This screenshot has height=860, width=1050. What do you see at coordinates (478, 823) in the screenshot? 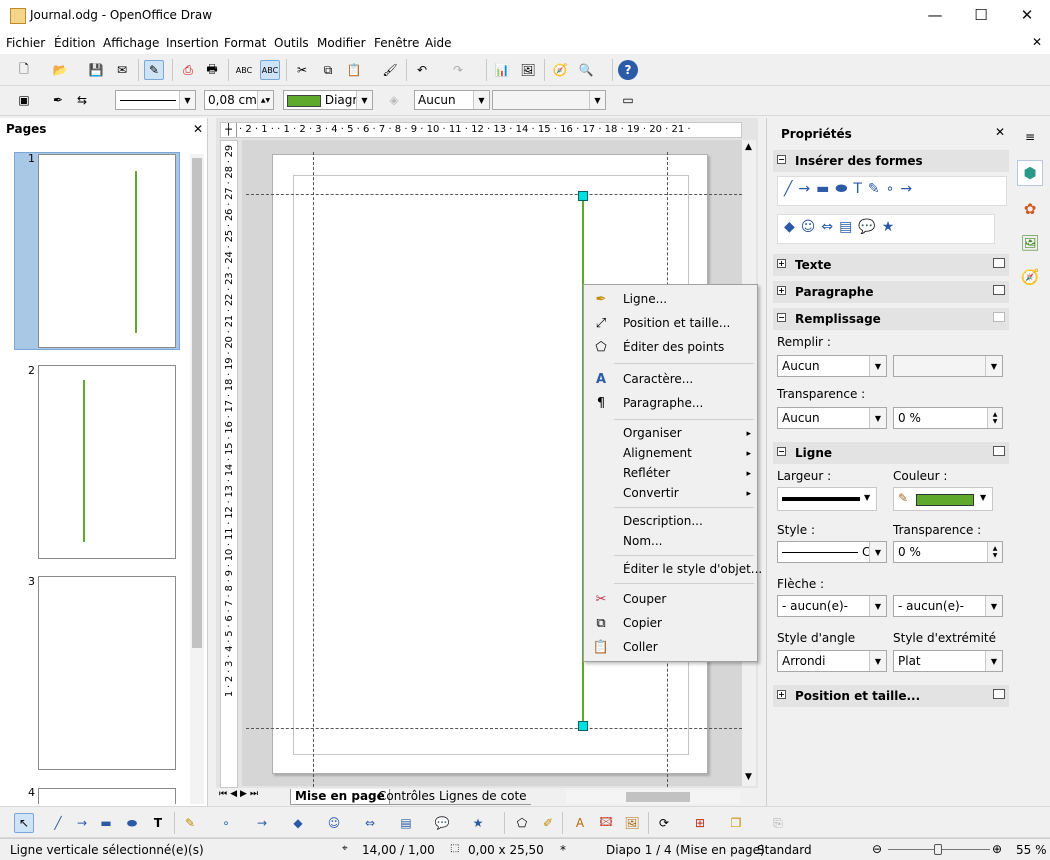
I see `stars-icon: ★` at bounding box center [478, 823].